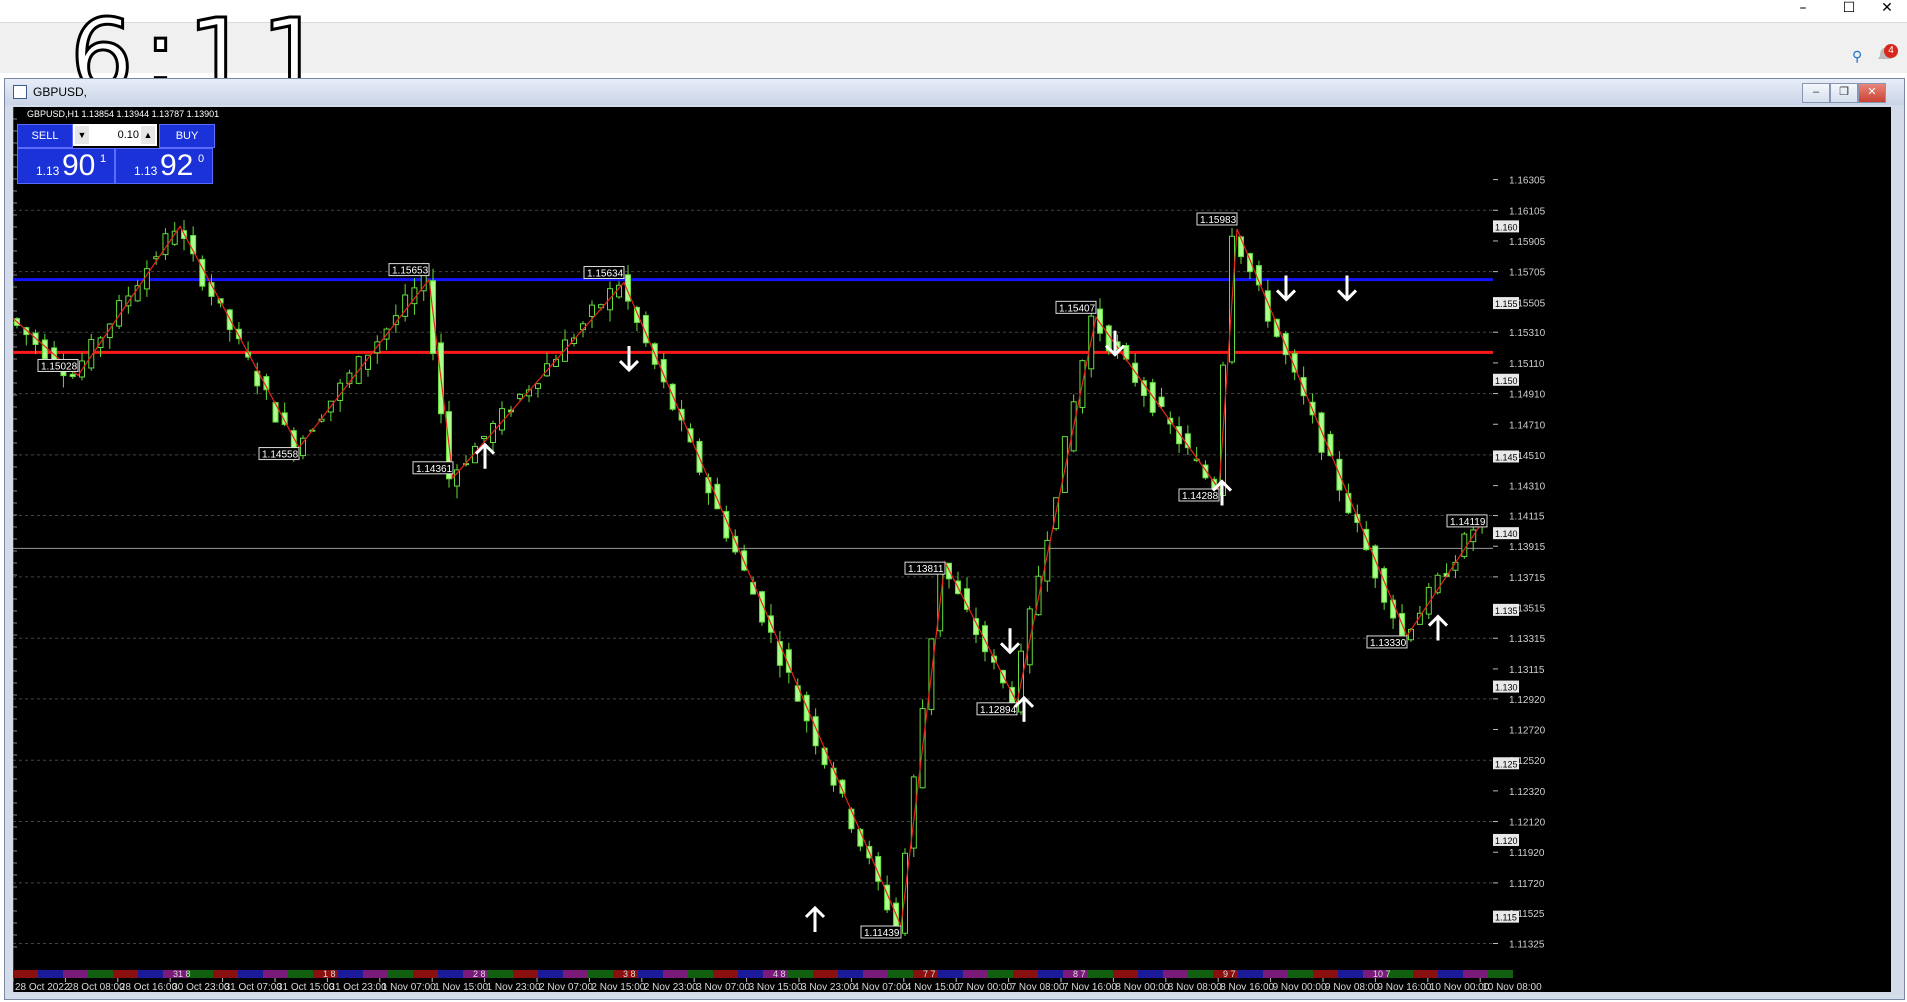  Describe the element at coordinates (329, 974) in the screenshot. I see `session-label: 1 8` at that location.